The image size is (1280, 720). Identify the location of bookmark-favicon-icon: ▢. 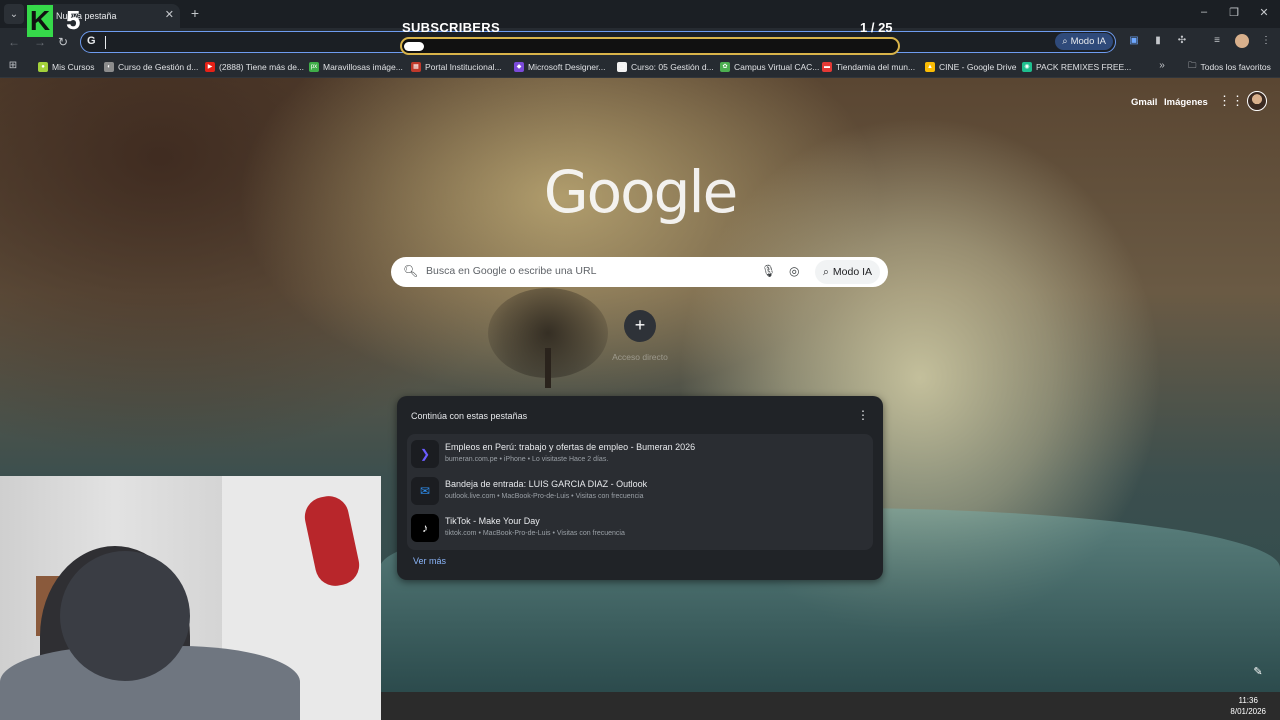
(622, 67).